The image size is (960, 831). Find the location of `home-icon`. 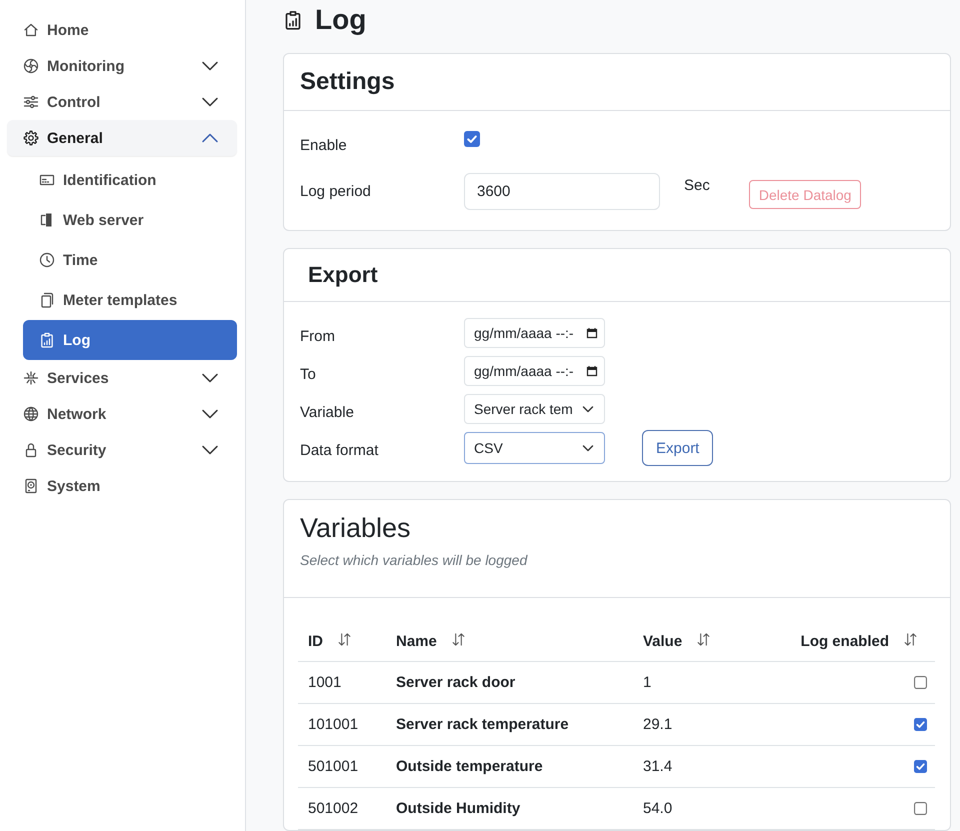

home-icon is located at coordinates (31, 30).